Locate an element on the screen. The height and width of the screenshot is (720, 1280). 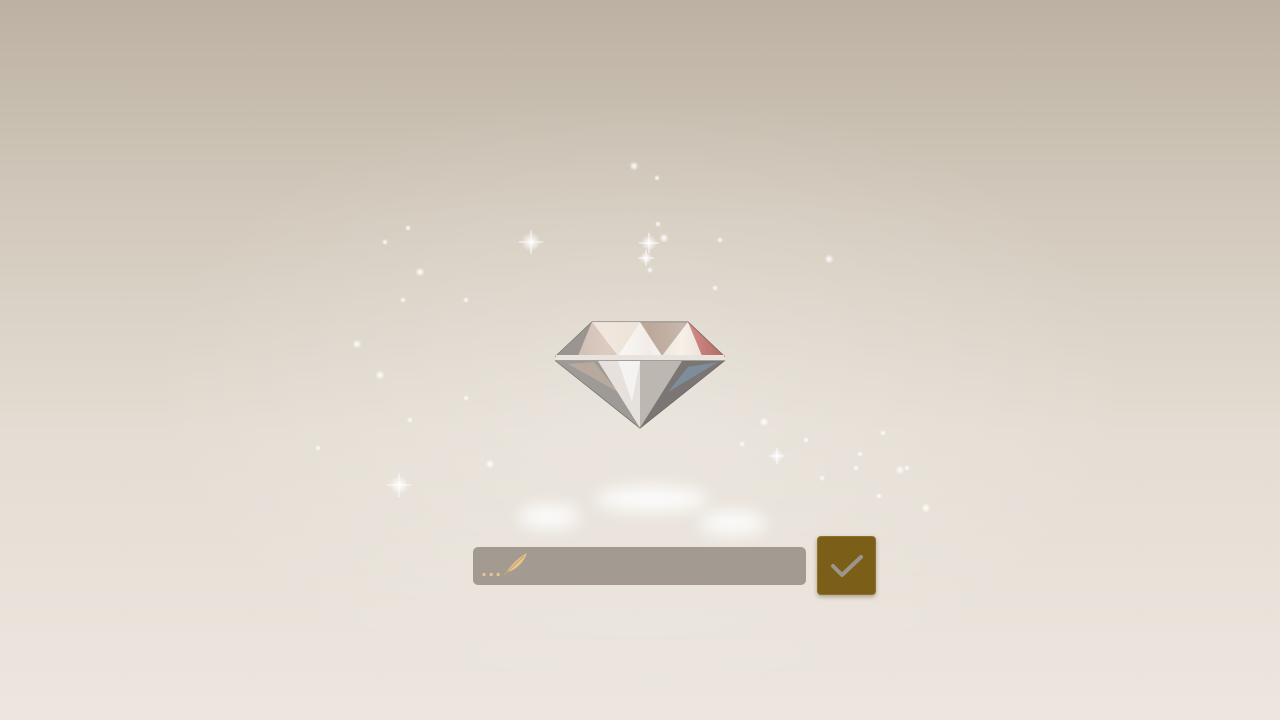
confirm-button is located at coordinates (846, 565).